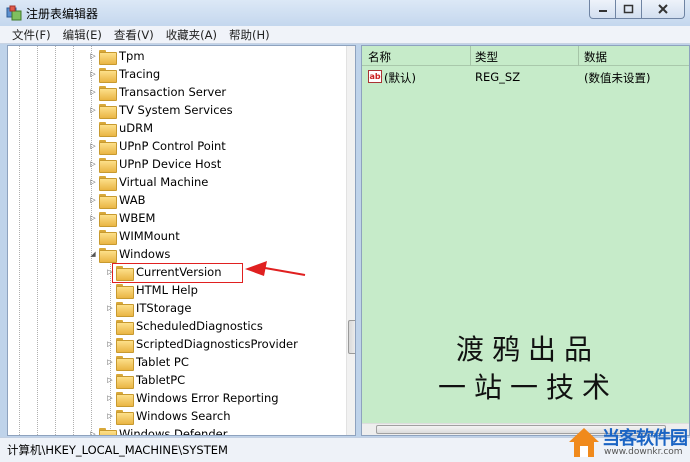 The width and height of the screenshot is (690, 462). I want to click on tree-item: uDRM, so click(120, 128).